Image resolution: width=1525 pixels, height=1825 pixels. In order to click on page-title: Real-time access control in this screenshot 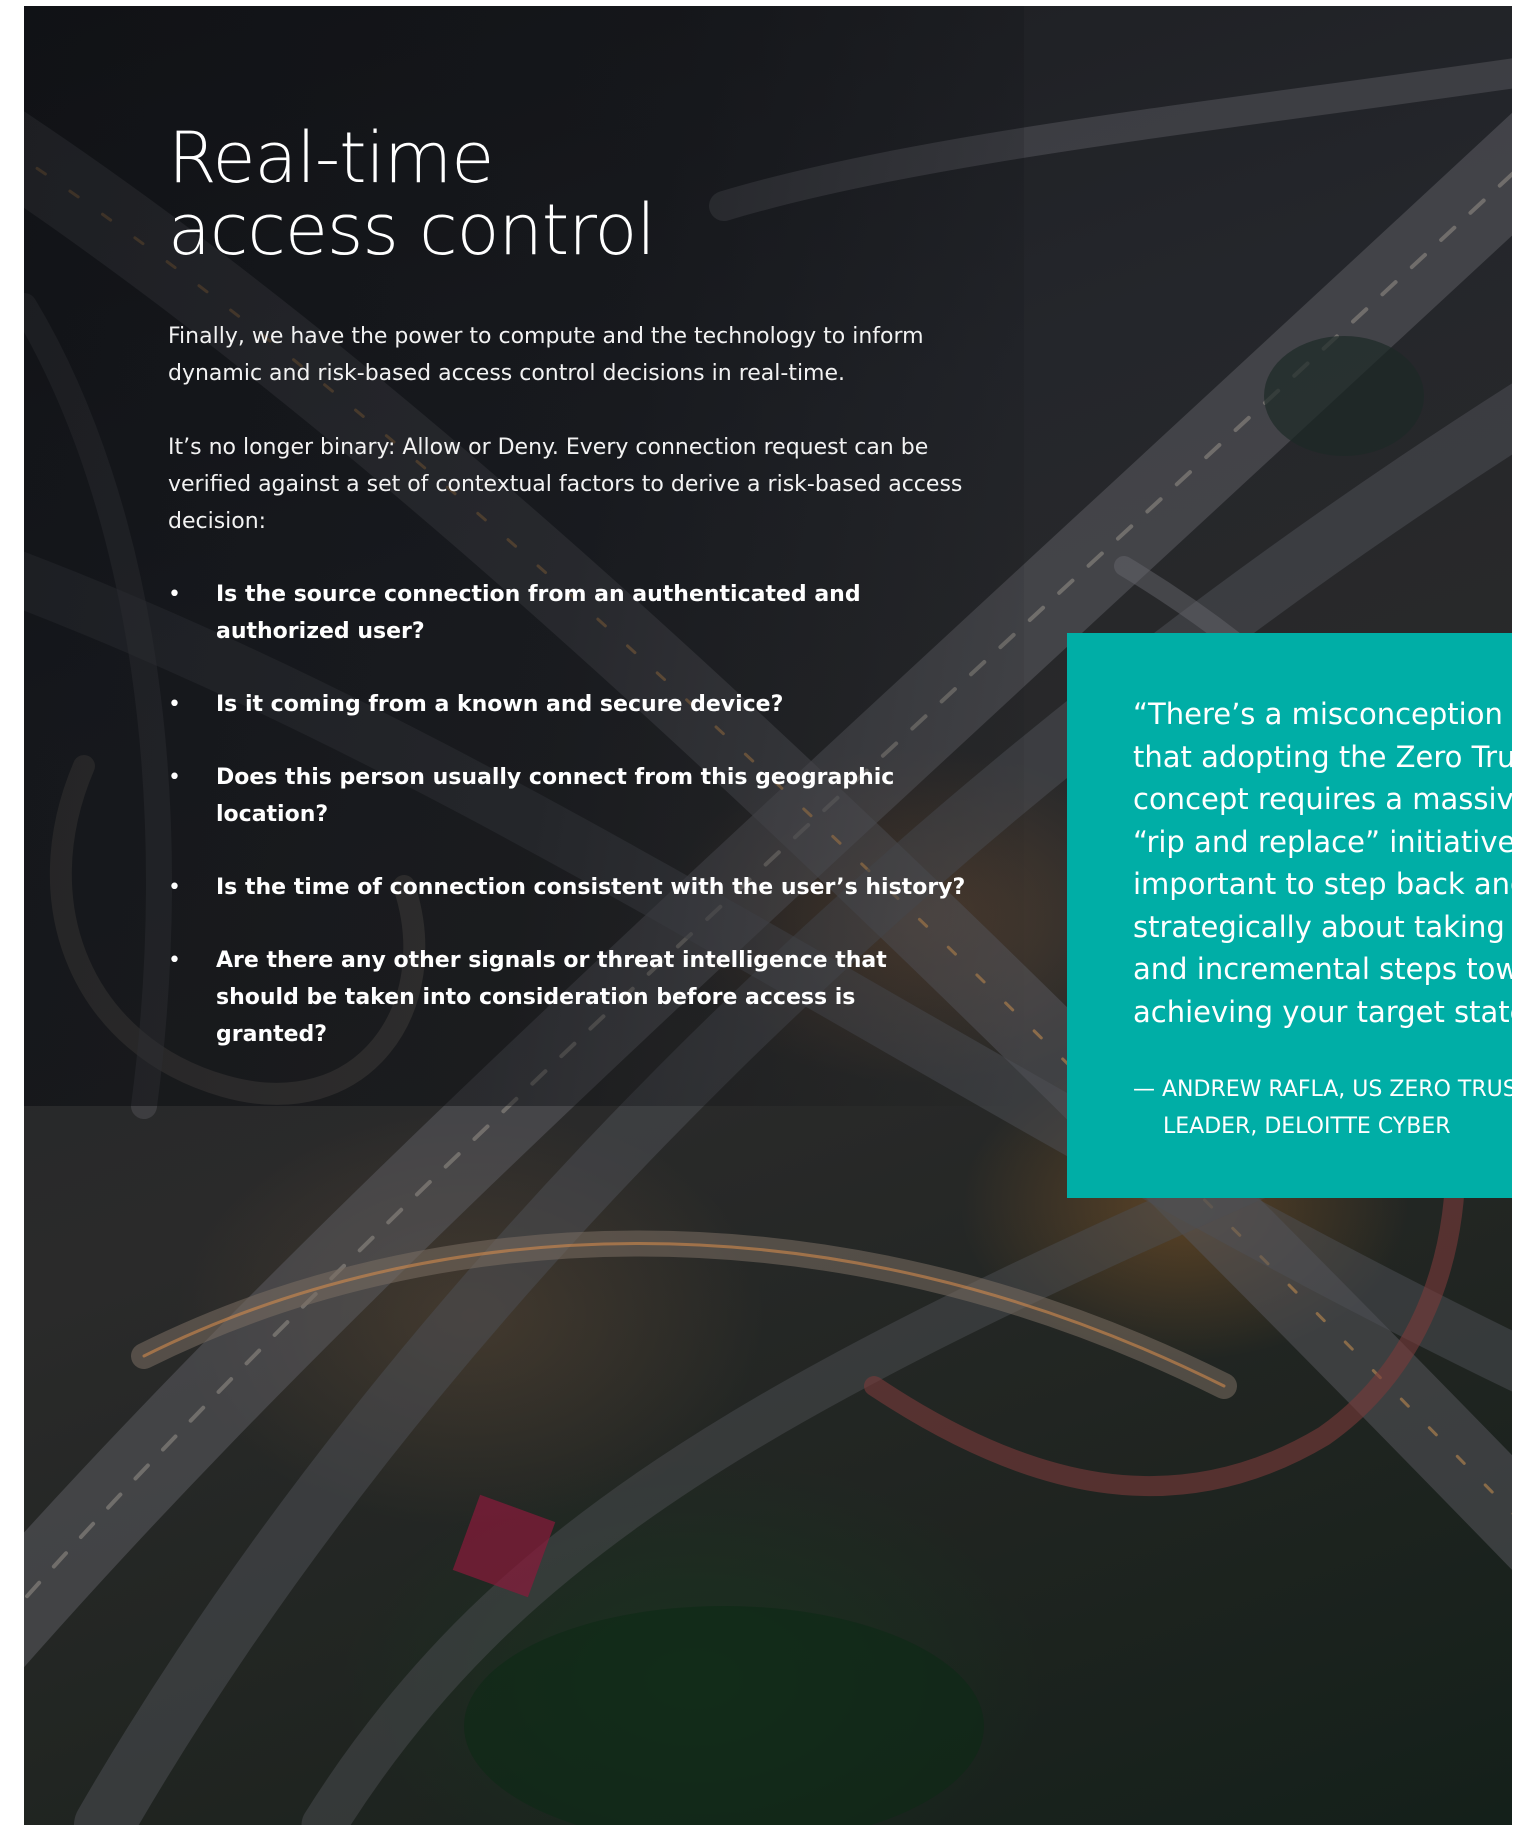, I will do `click(412, 194)`.